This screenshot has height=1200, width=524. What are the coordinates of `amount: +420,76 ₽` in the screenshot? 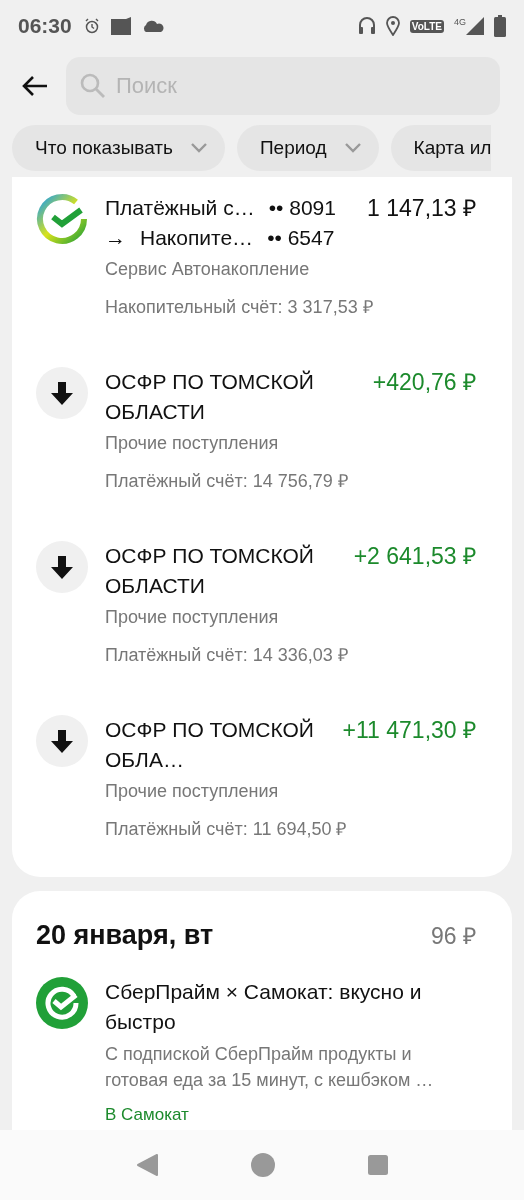 It's located at (424, 382).